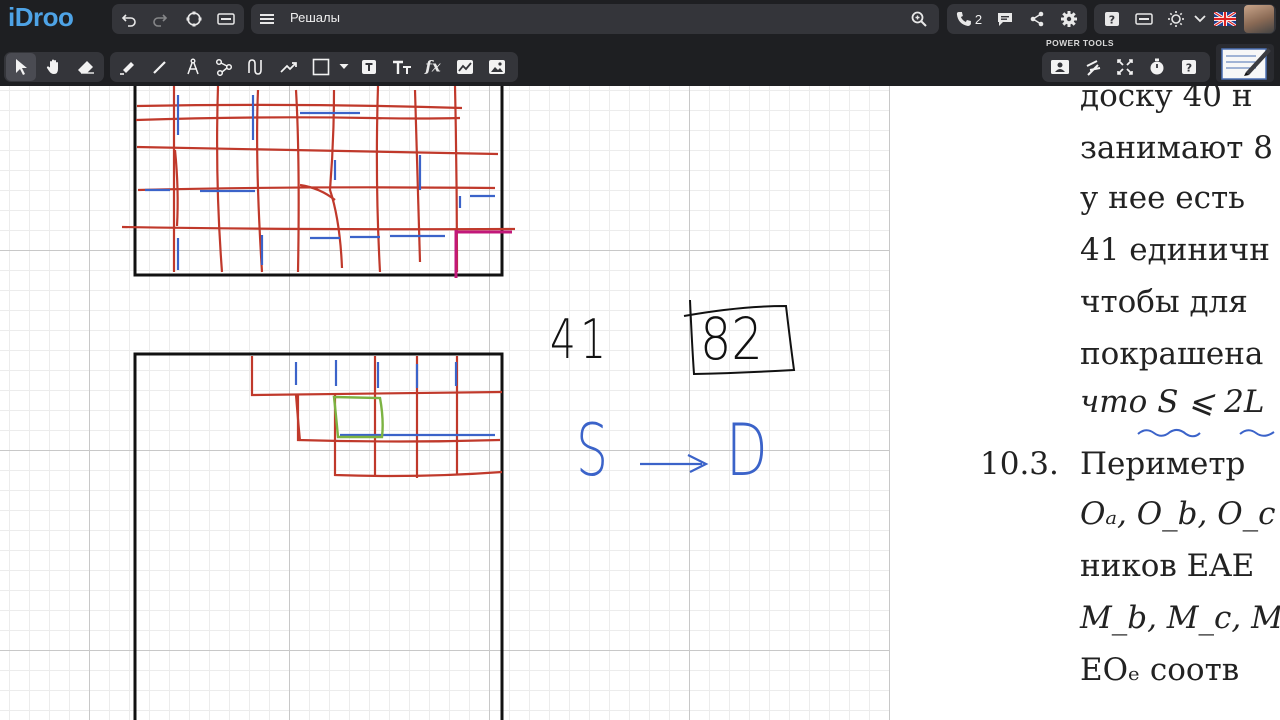 This screenshot has width=1280, height=720. Describe the element at coordinates (1160, 670) in the screenshot. I see `problem-line-5: EOₑ соотв` at that location.